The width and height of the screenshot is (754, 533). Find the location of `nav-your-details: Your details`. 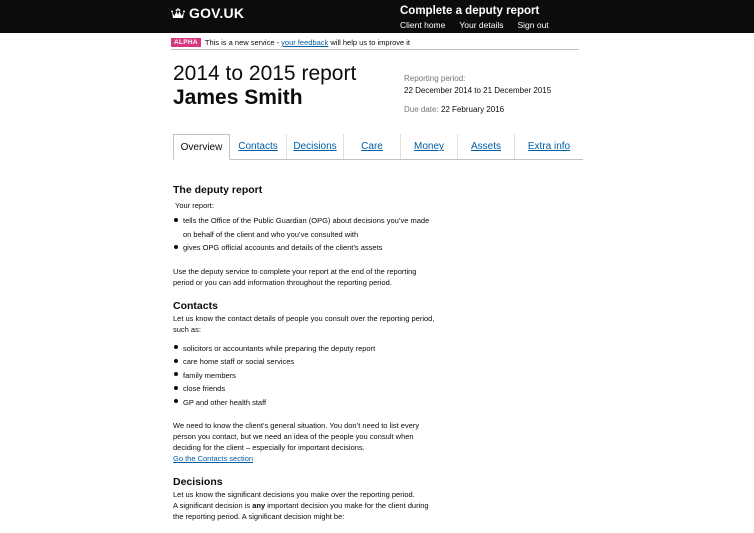

nav-your-details: Your details is located at coordinates (481, 25).